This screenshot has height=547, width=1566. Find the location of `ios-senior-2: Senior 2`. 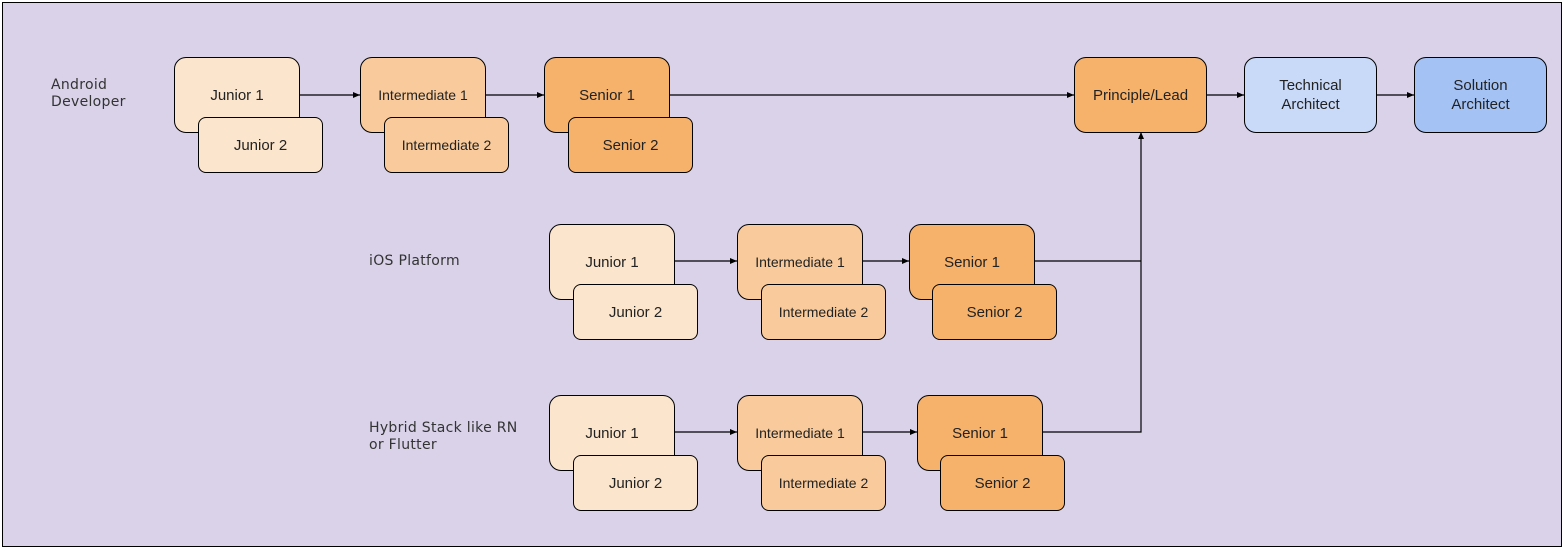

ios-senior-2: Senior 2 is located at coordinates (994, 312).